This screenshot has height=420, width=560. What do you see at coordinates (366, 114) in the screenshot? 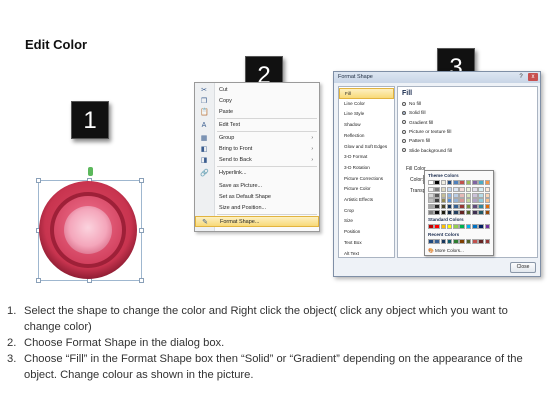
I see `category-line-style: Line Style` at bounding box center [366, 114].